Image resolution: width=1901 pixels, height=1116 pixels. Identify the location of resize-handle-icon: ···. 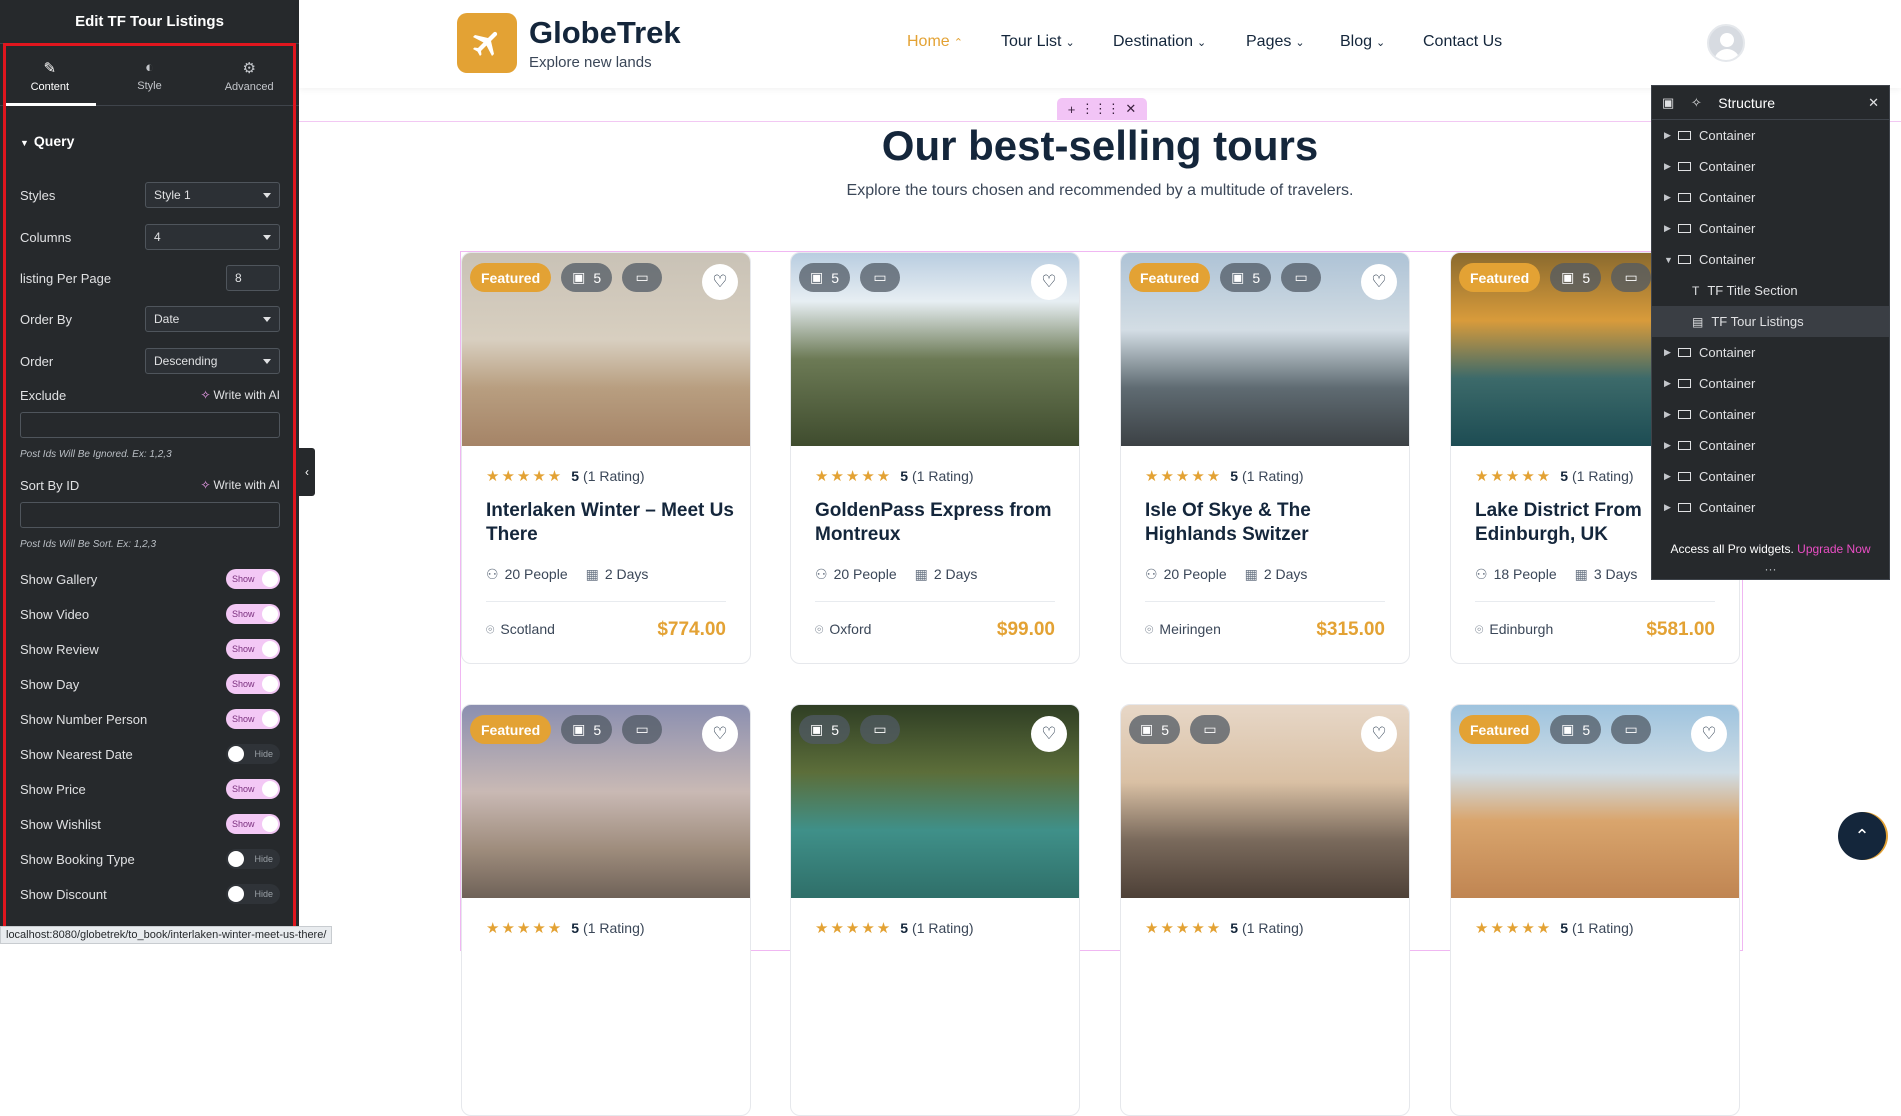
(1770, 569).